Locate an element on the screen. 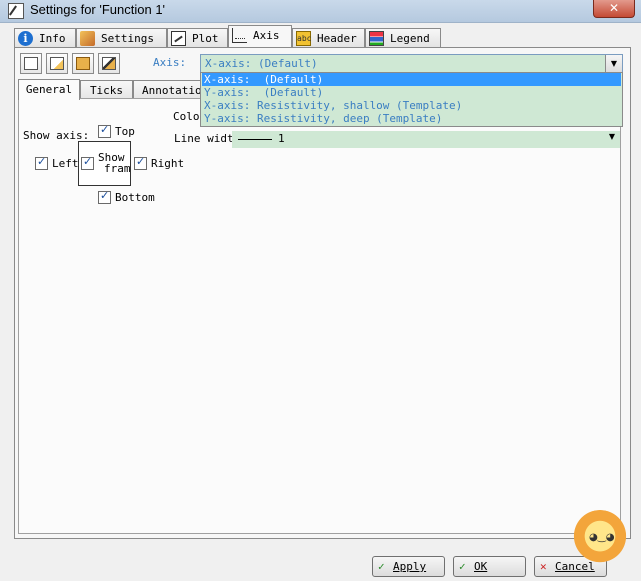  window-title: Settings for 'Function 1' is located at coordinates (98, 9).